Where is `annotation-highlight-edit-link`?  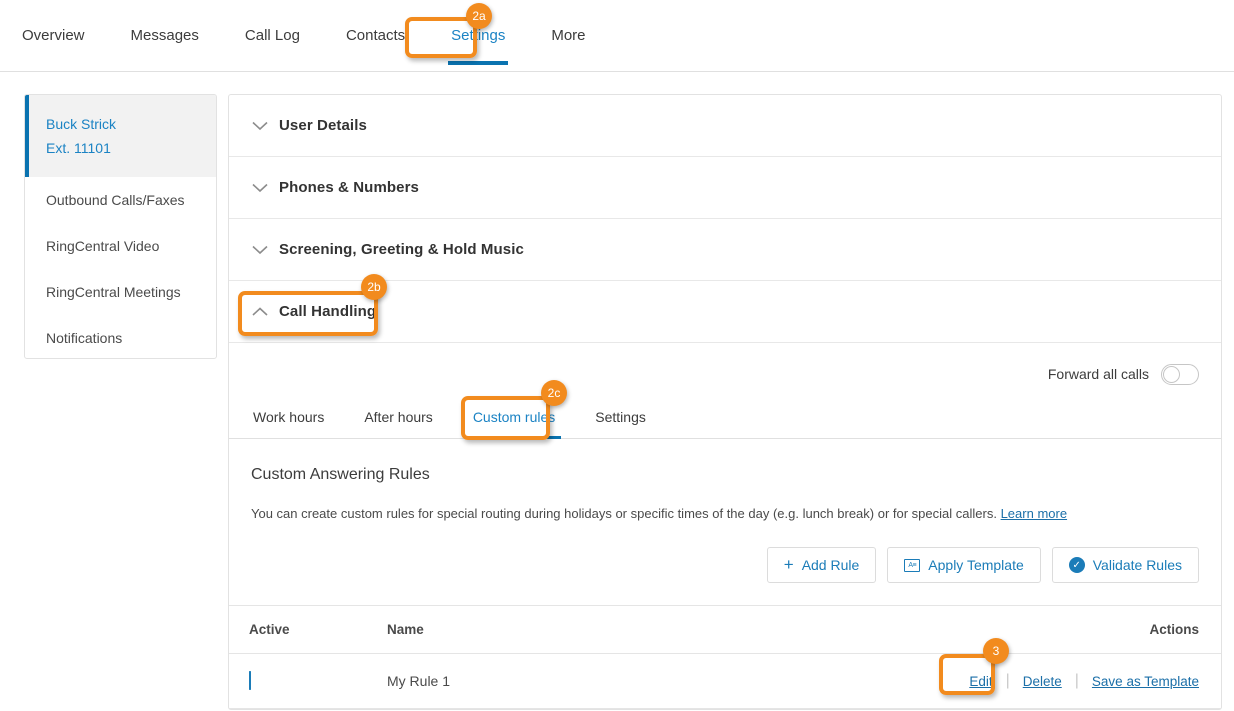
annotation-highlight-edit-link is located at coordinates (967, 674).